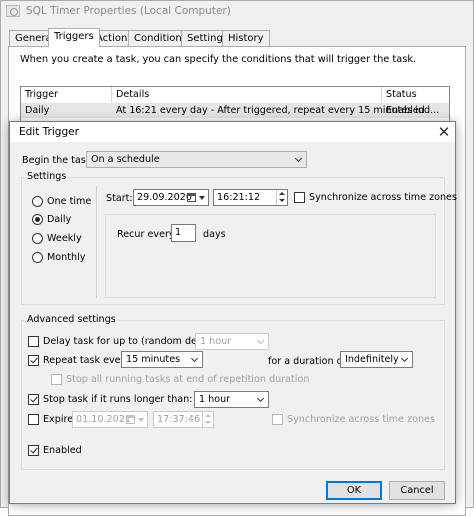 The height and width of the screenshot is (516, 474). Describe the element at coordinates (246, 38) in the screenshot. I see `tab-history: History` at that location.